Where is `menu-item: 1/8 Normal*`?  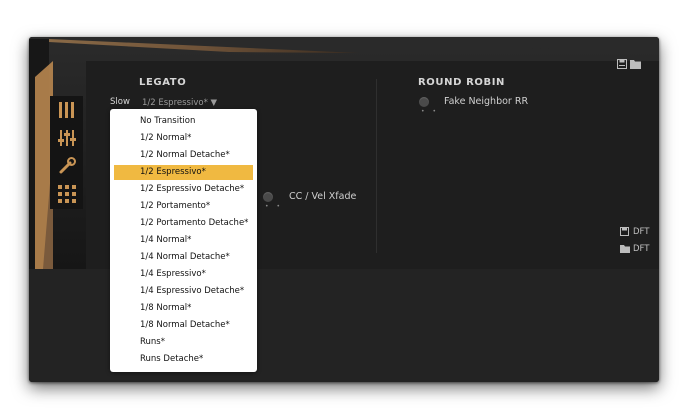
menu-item: 1/8 Normal* is located at coordinates (183, 308).